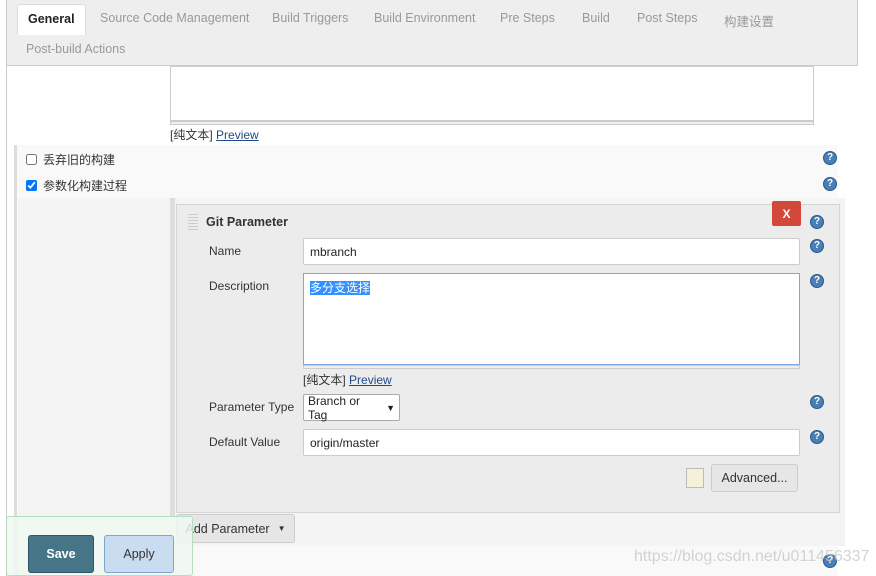 This screenshot has height=576, width=876. I want to click on save-button: Save, so click(61, 554).